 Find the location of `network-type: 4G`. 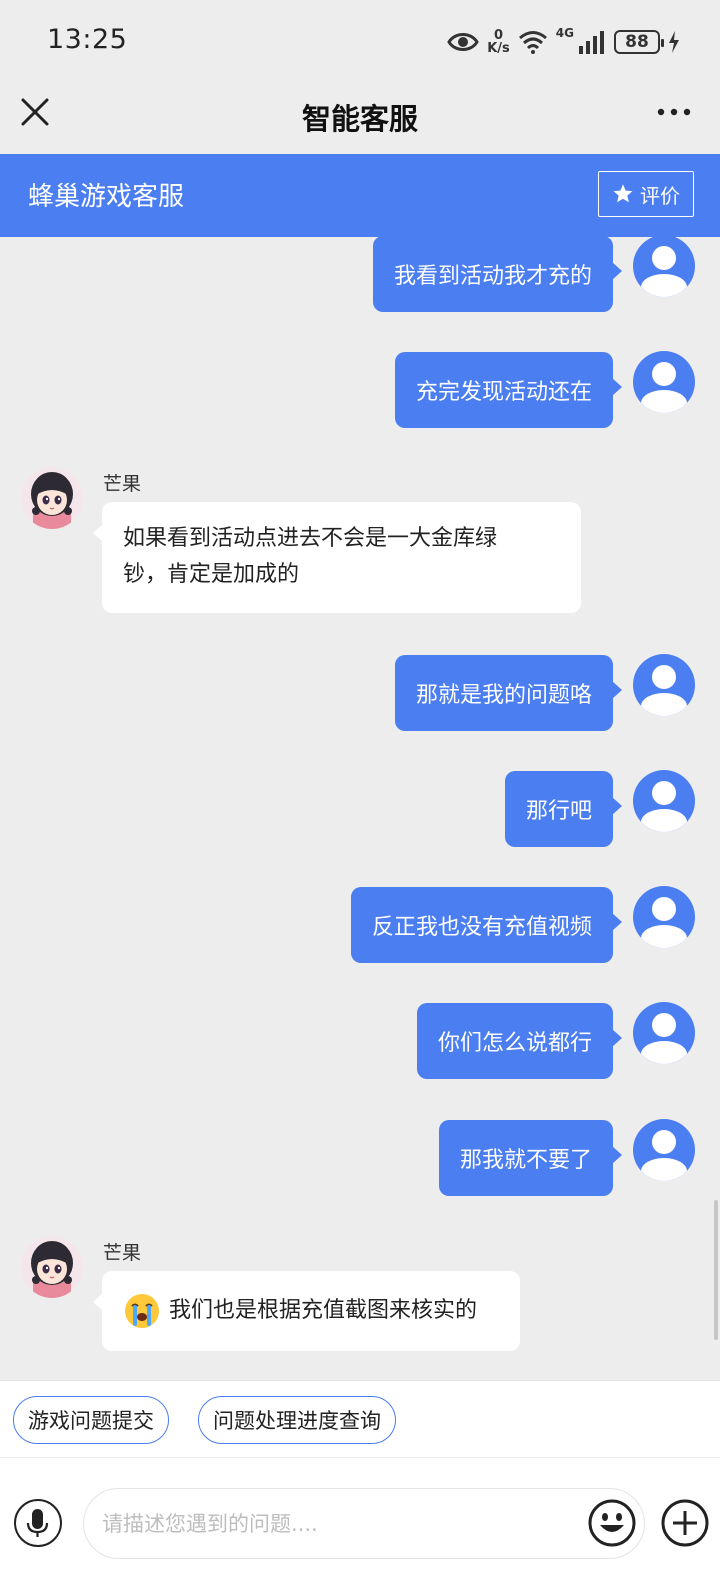

network-type: 4G is located at coordinates (564, 33).